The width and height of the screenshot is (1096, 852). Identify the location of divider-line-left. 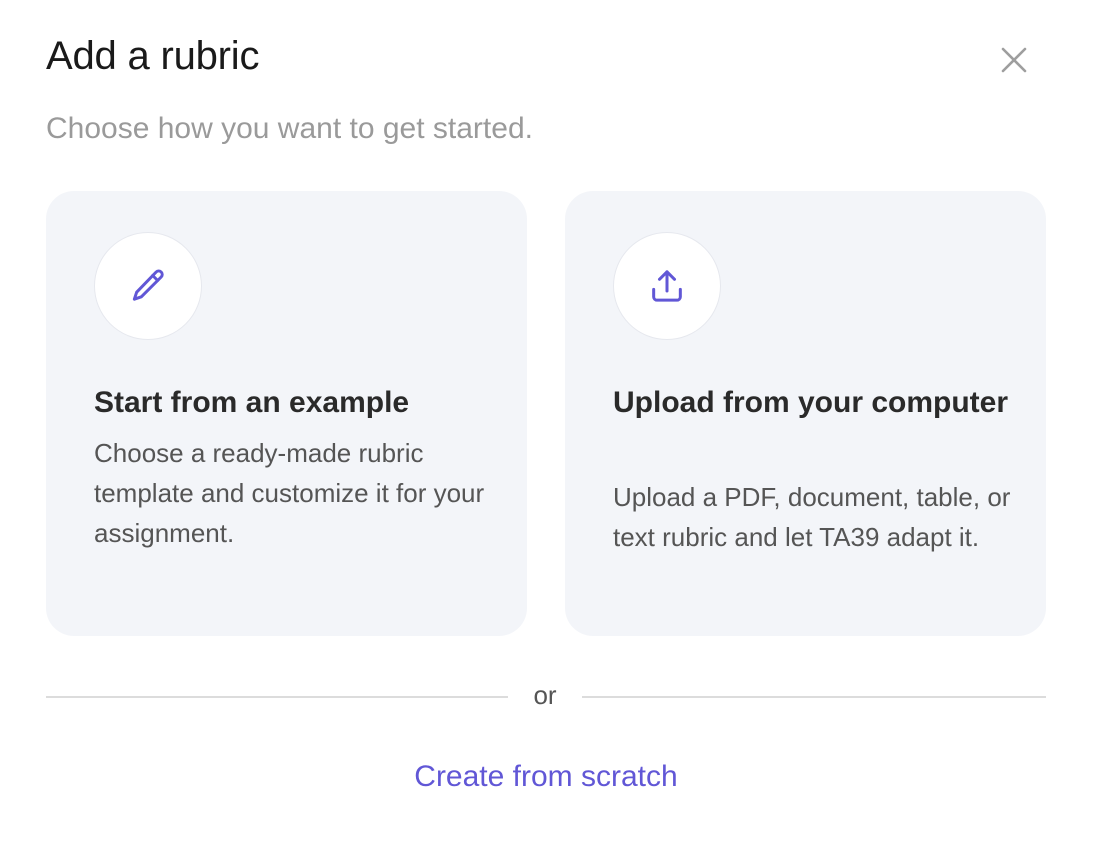
(277, 697).